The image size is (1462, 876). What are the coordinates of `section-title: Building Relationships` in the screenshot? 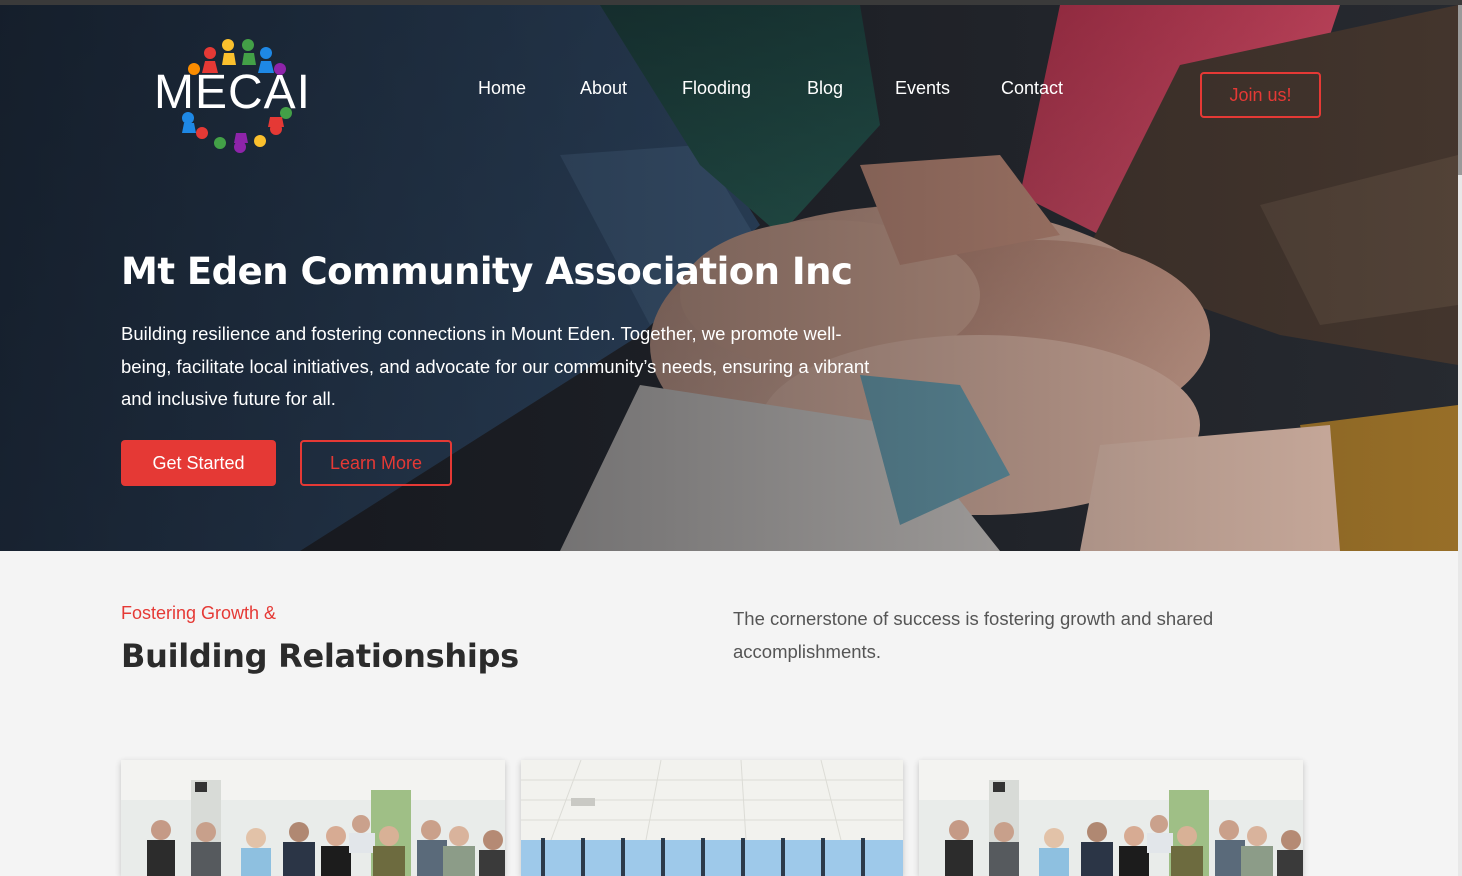 It's located at (320, 656).